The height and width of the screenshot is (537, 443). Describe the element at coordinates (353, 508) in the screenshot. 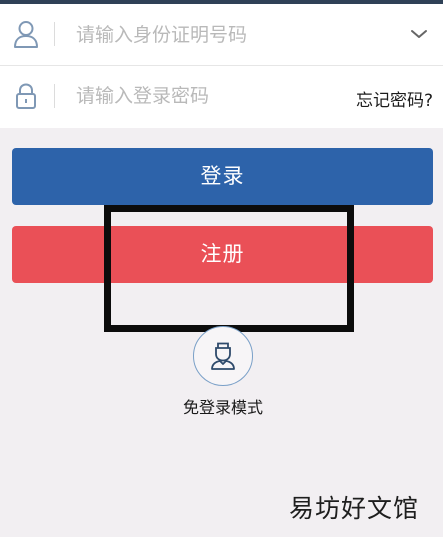

I see `watermark-text: 易坊好文馆` at that location.